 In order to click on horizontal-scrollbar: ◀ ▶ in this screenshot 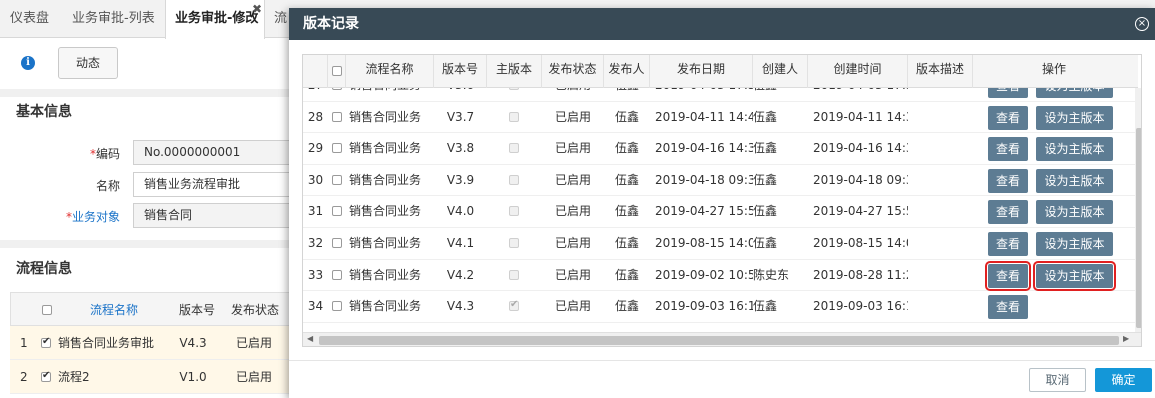, I will do `click(722, 339)`.